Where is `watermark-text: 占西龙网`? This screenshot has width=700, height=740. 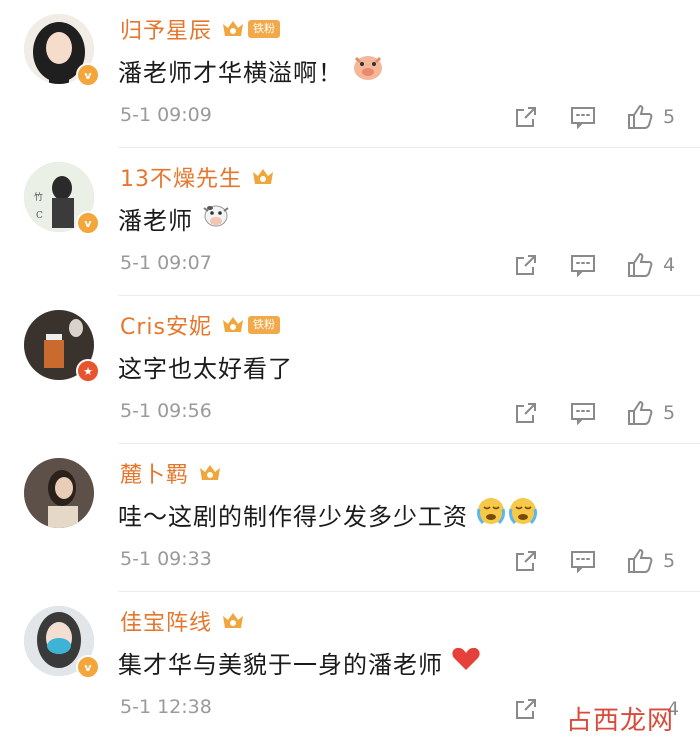 watermark-text: 占西龙网 is located at coordinates (620, 721).